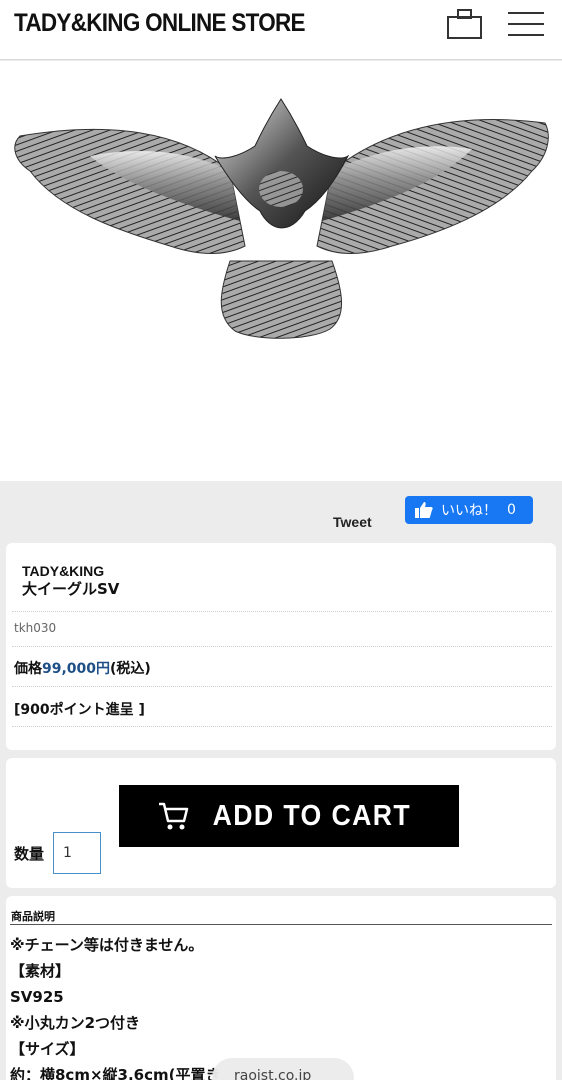  Describe the element at coordinates (47, 1049) in the screenshot. I see `description-line: 【サイズ】` at that location.